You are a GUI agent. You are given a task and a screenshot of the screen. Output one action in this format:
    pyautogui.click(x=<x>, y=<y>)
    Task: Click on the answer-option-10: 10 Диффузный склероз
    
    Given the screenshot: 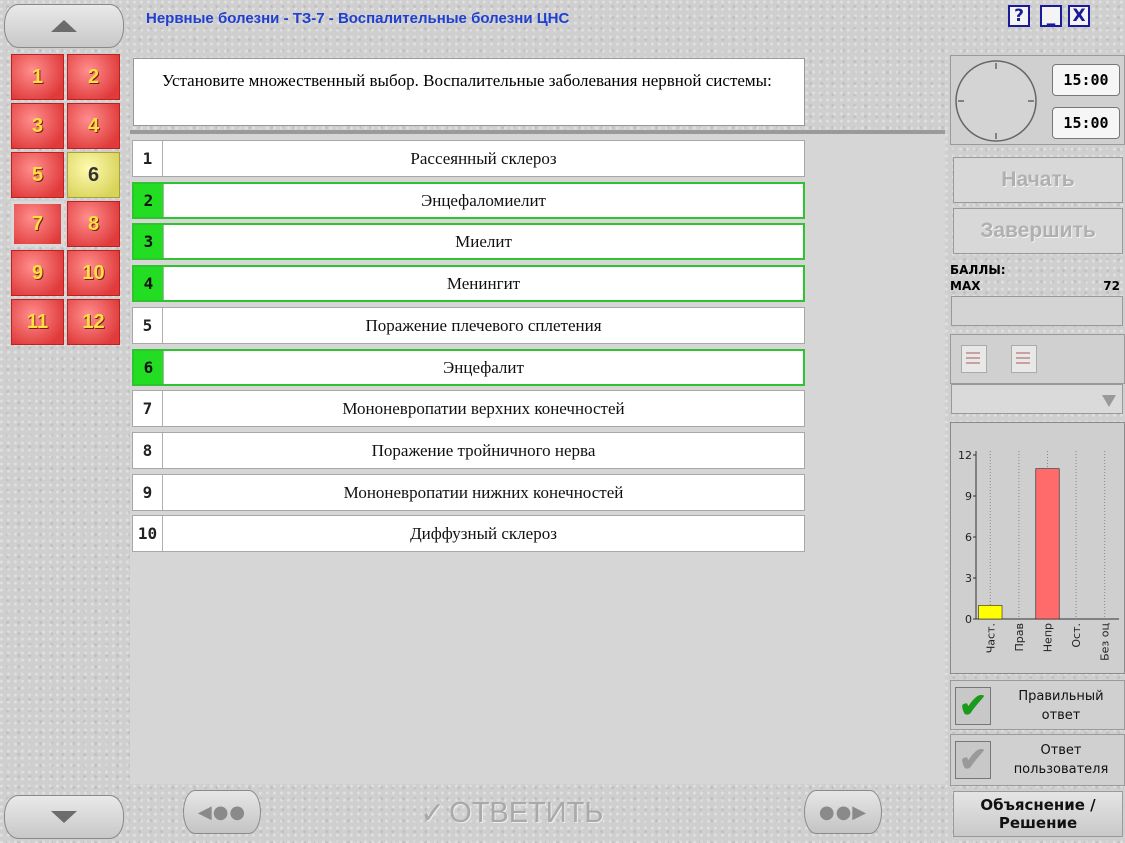 What is the action you would take?
    pyautogui.click(x=468, y=533)
    